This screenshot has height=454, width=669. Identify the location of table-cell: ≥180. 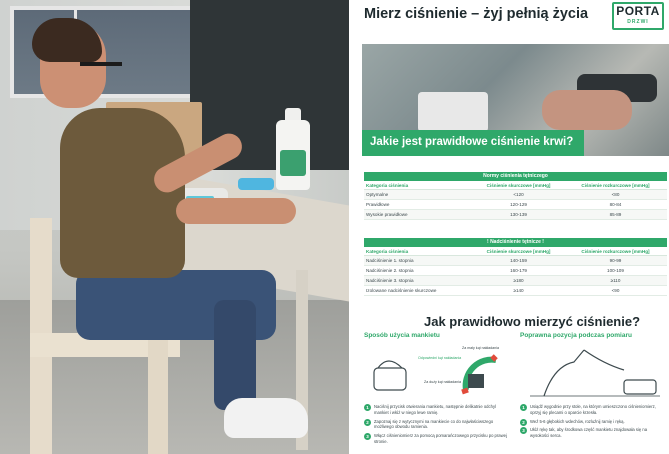
(518, 280).